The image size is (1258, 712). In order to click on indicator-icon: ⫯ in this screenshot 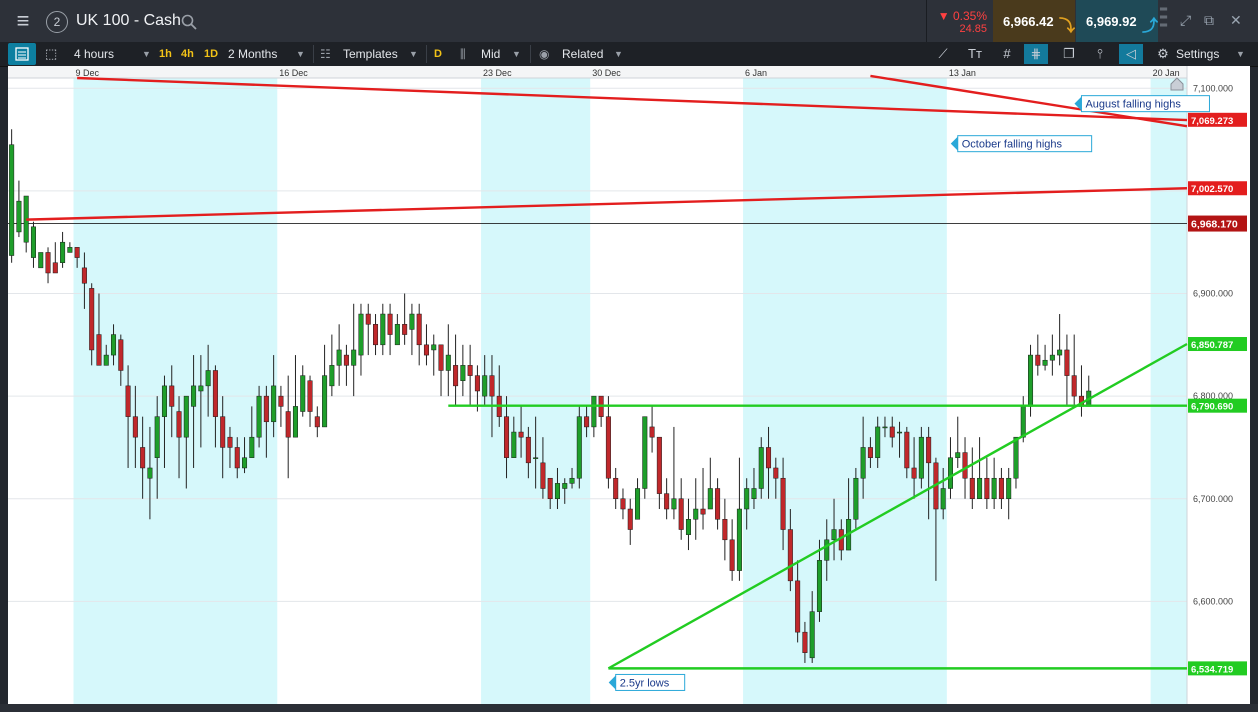, I will do `click(1100, 54)`.